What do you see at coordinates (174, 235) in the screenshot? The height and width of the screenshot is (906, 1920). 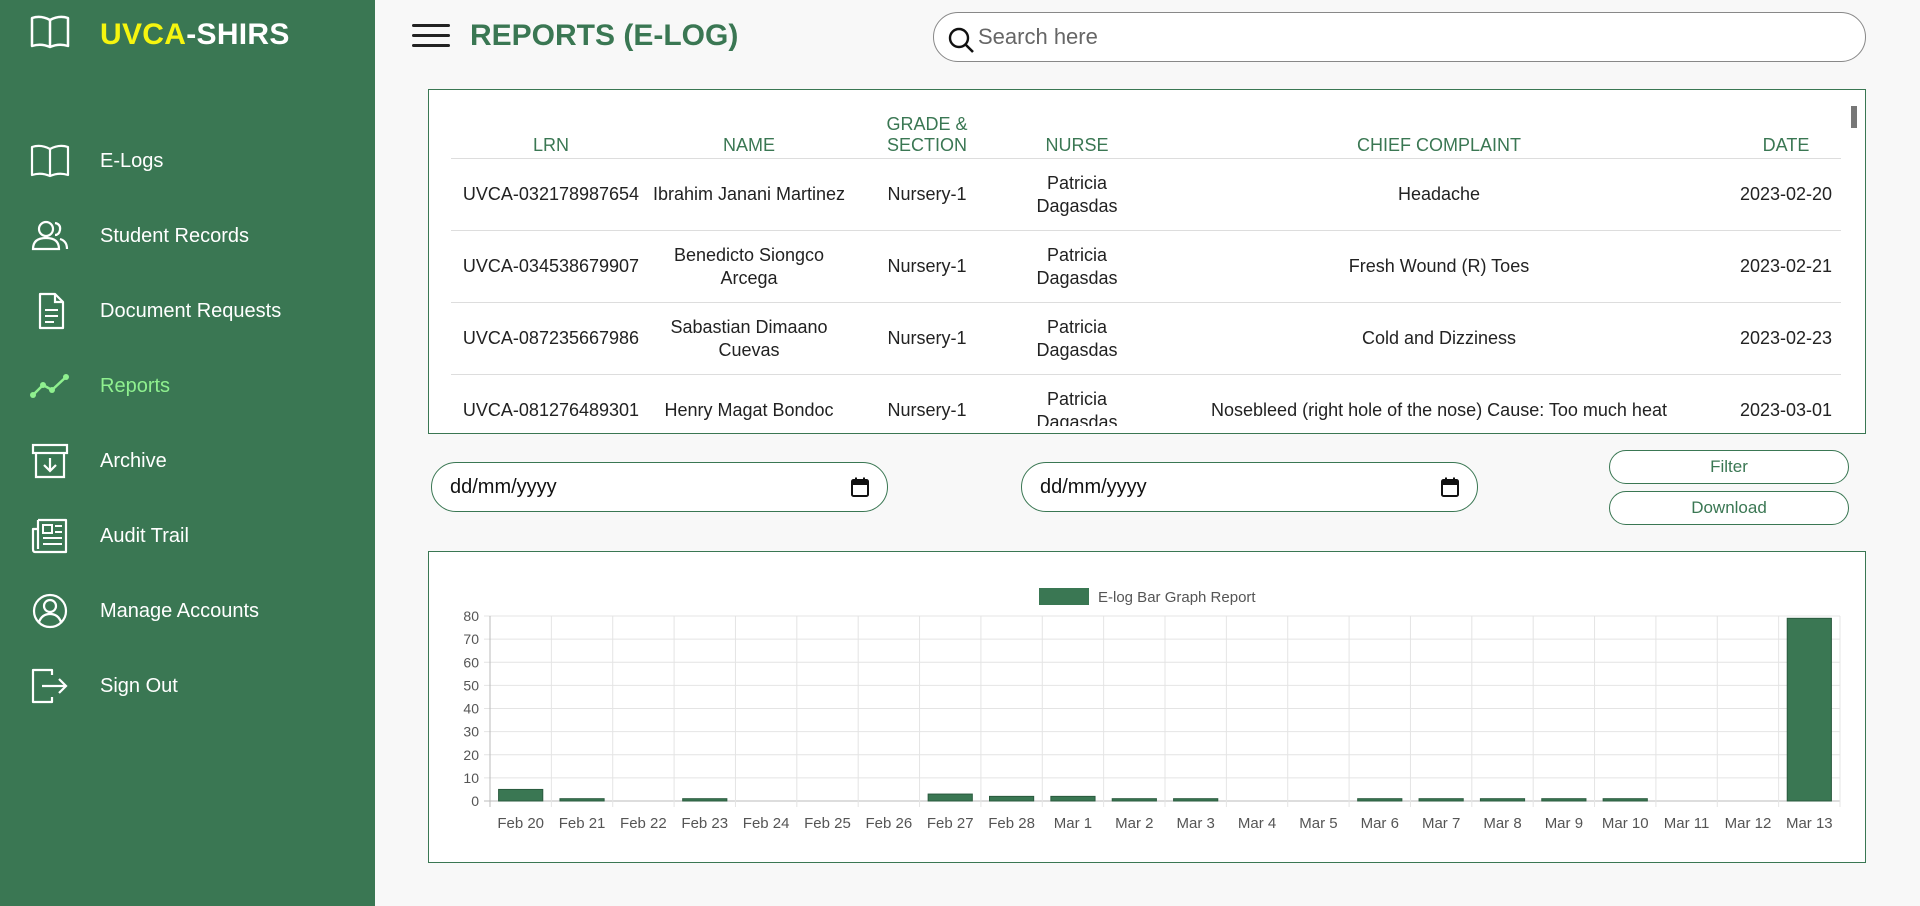 I see `sidebar-item-label: Student Records` at bounding box center [174, 235].